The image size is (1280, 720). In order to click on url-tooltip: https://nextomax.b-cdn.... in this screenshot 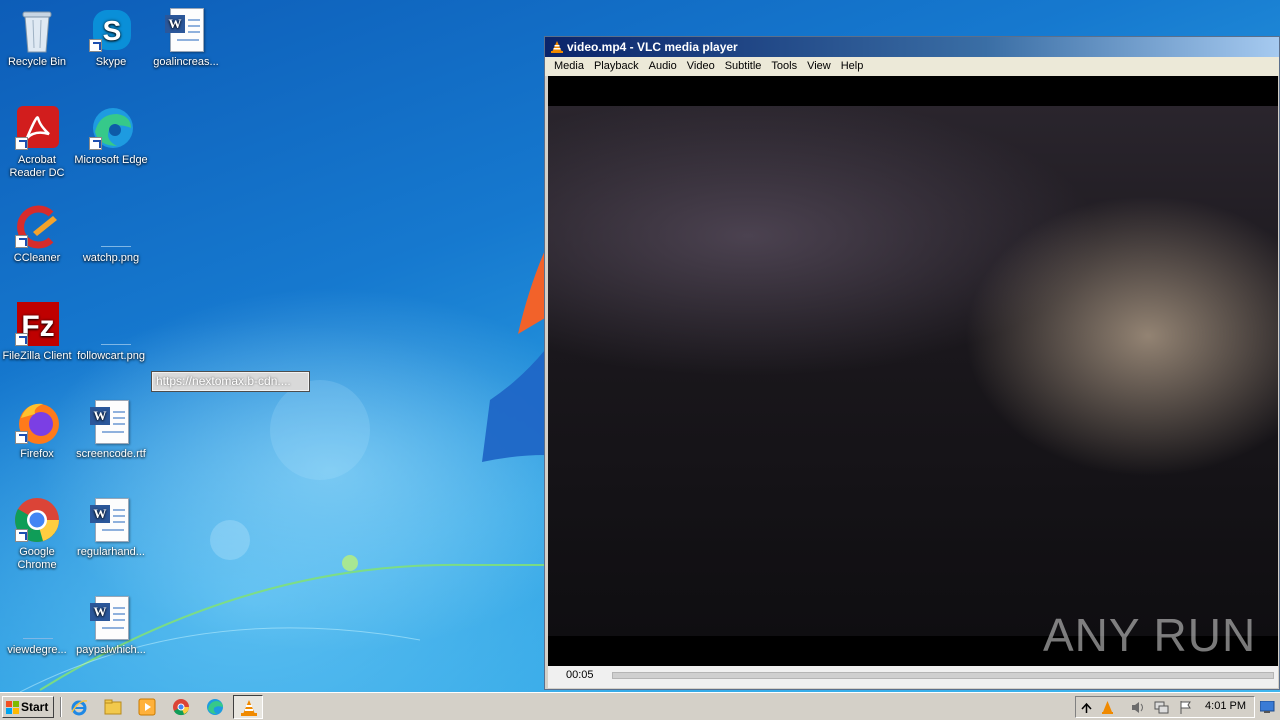, I will do `click(230, 381)`.